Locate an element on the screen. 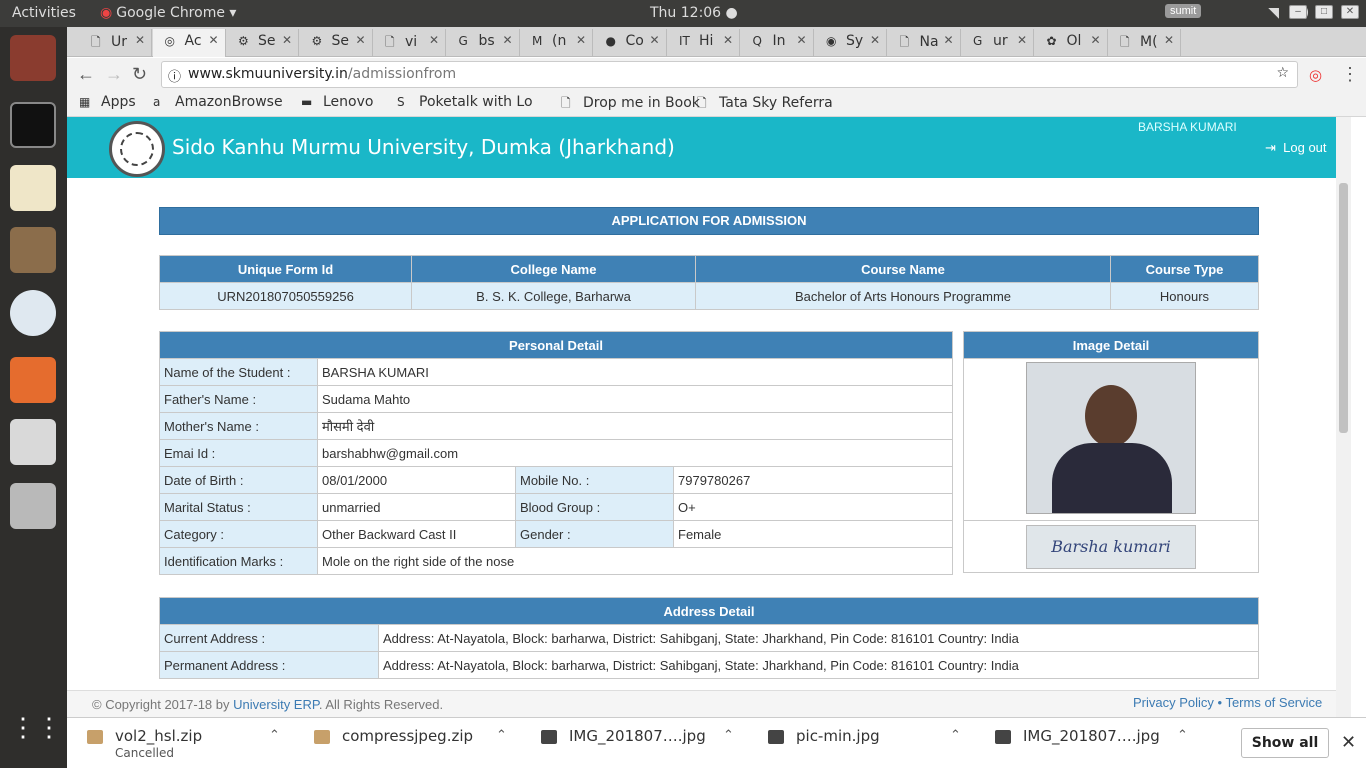  browser-tab: 🗋 Na ✕ is located at coordinates (924, 43).